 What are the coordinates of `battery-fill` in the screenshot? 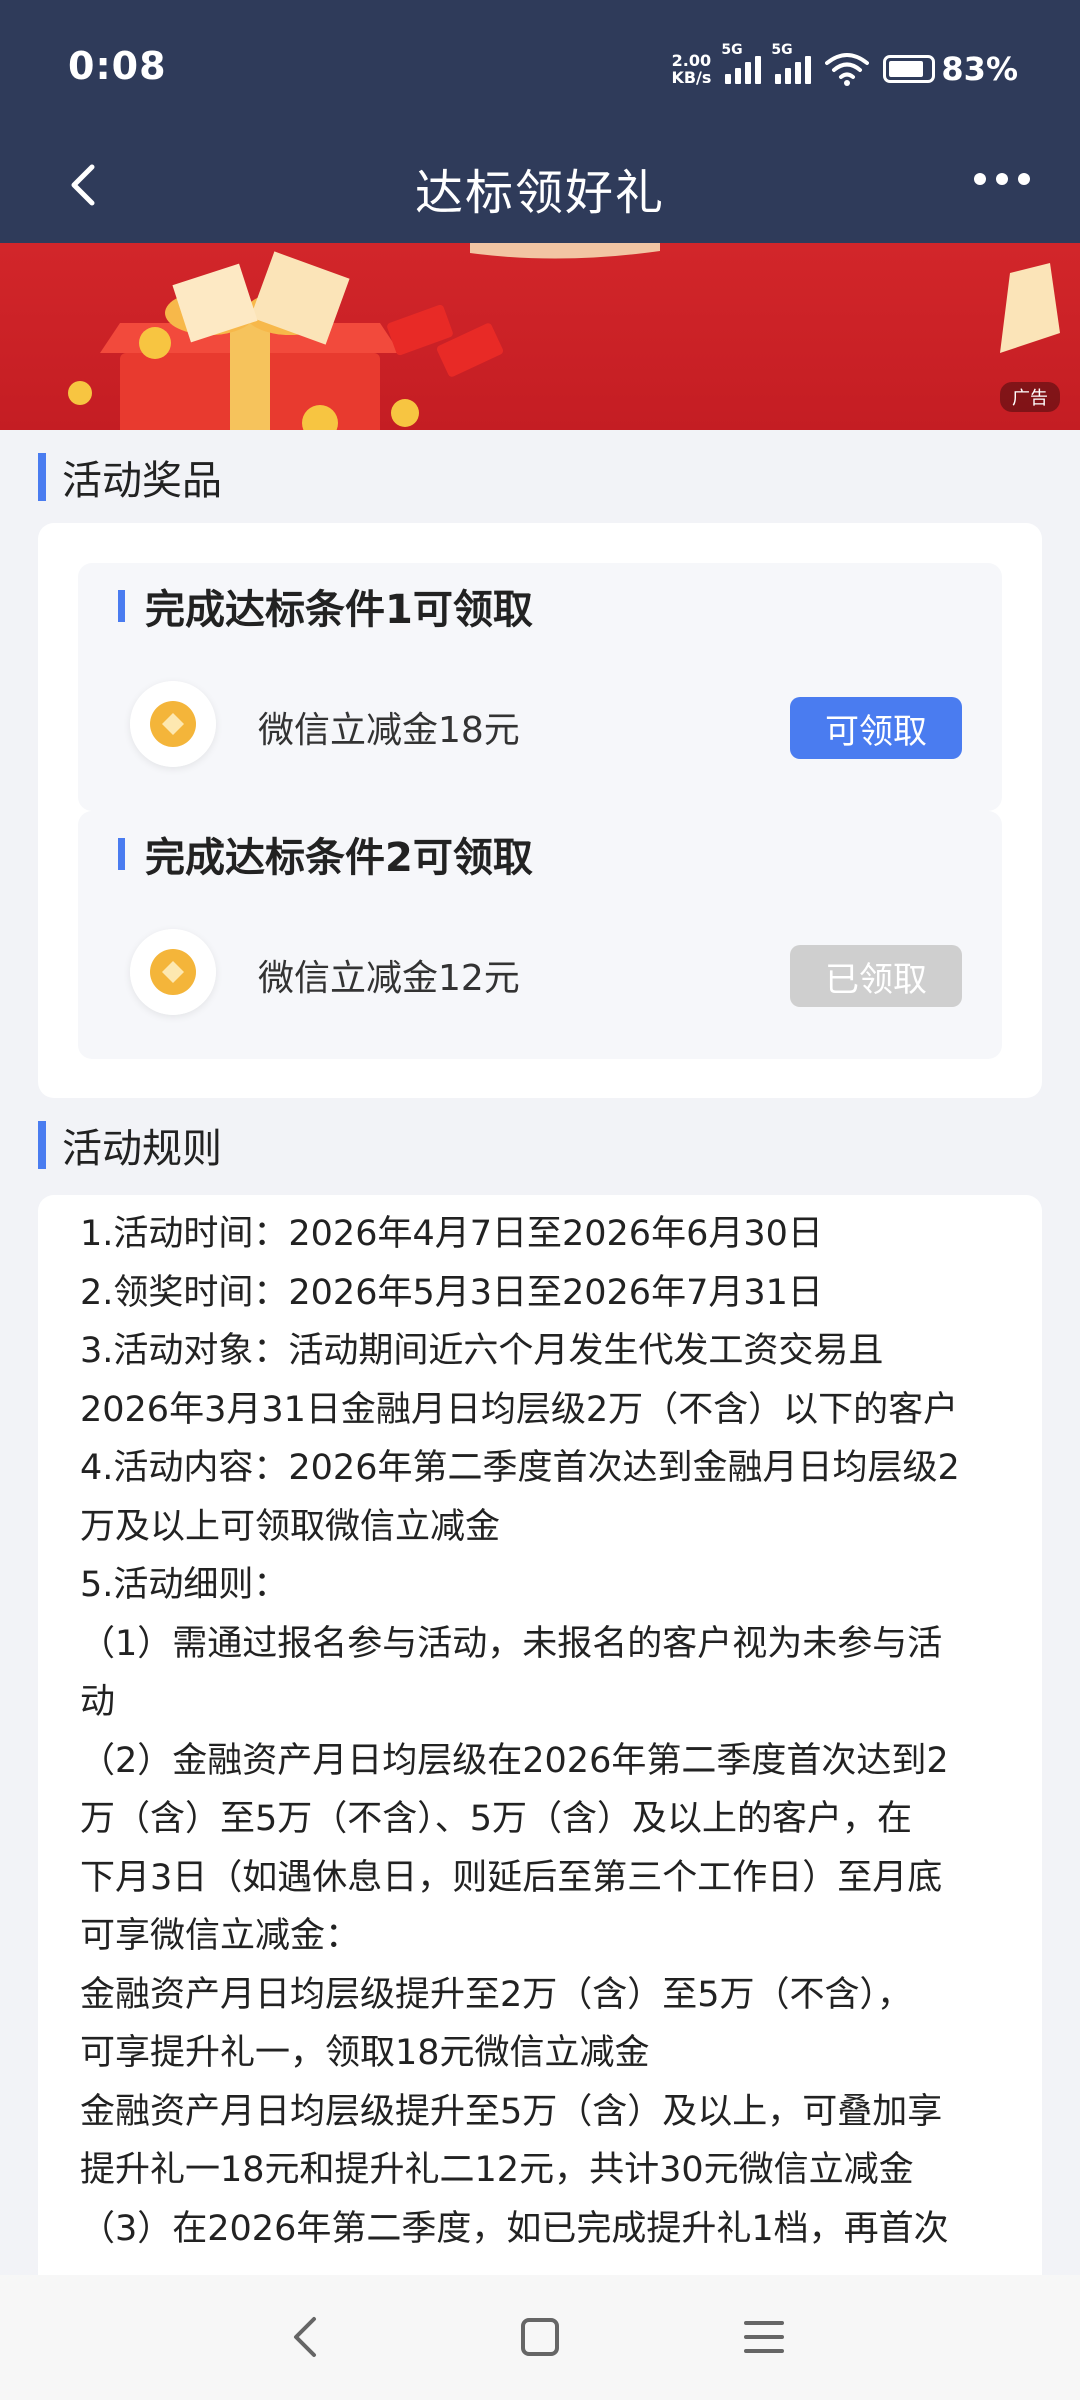 It's located at (906, 69).